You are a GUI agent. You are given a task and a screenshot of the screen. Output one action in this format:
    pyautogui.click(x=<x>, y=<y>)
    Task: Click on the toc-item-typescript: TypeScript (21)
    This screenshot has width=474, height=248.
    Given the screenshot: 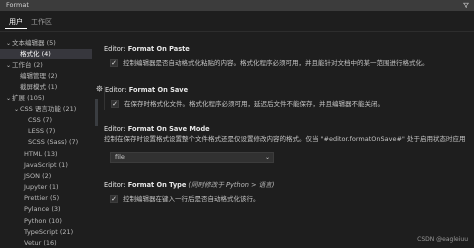 What is the action you would take?
    pyautogui.click(x=46, y=232)
    